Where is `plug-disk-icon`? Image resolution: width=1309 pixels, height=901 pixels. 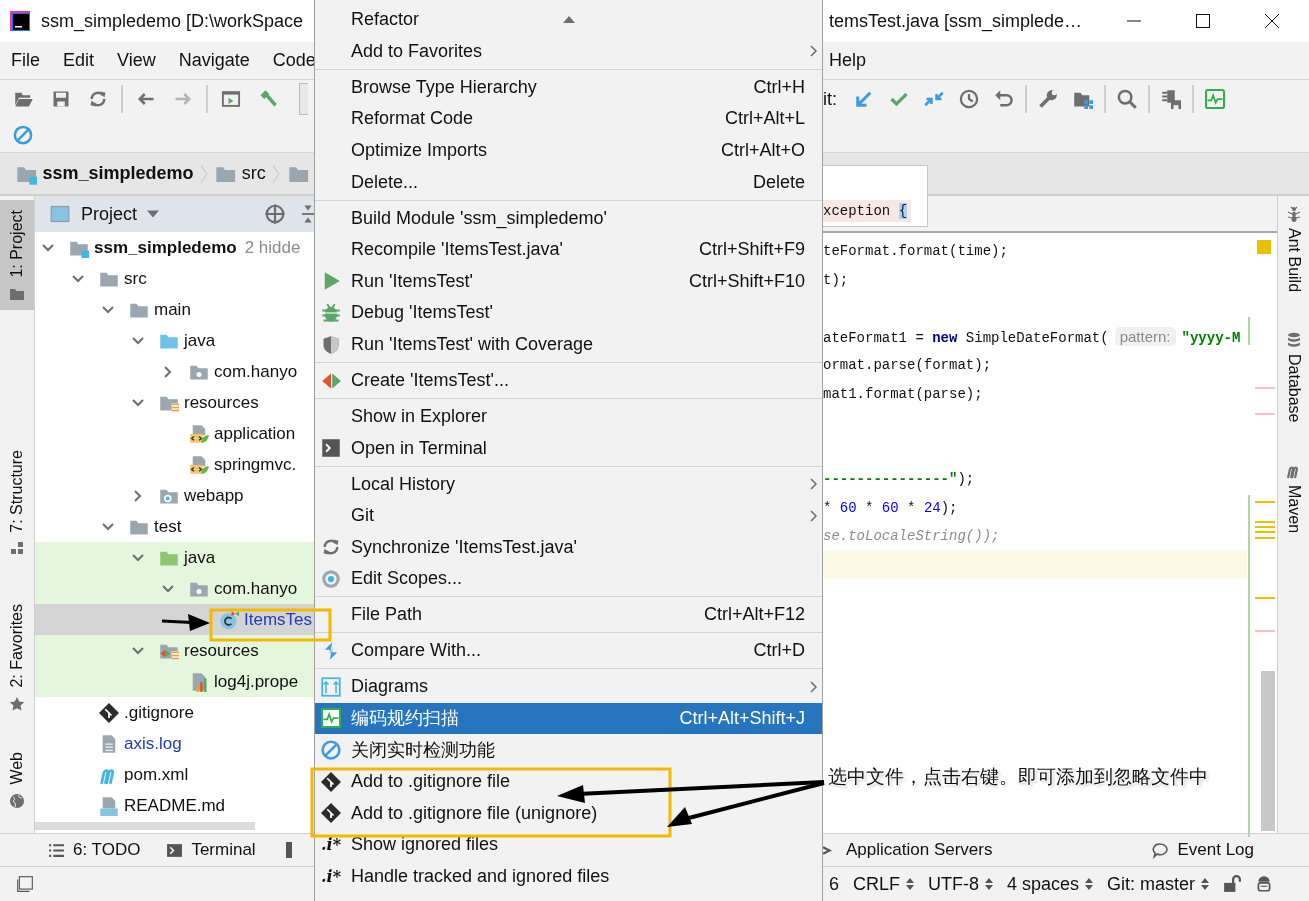 plug-disk-icon is located at coordinates (1171, 99).